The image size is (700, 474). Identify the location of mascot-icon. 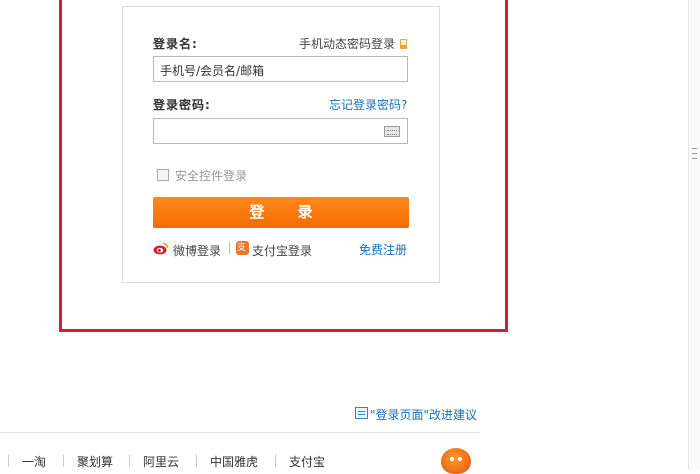
(456, 461).